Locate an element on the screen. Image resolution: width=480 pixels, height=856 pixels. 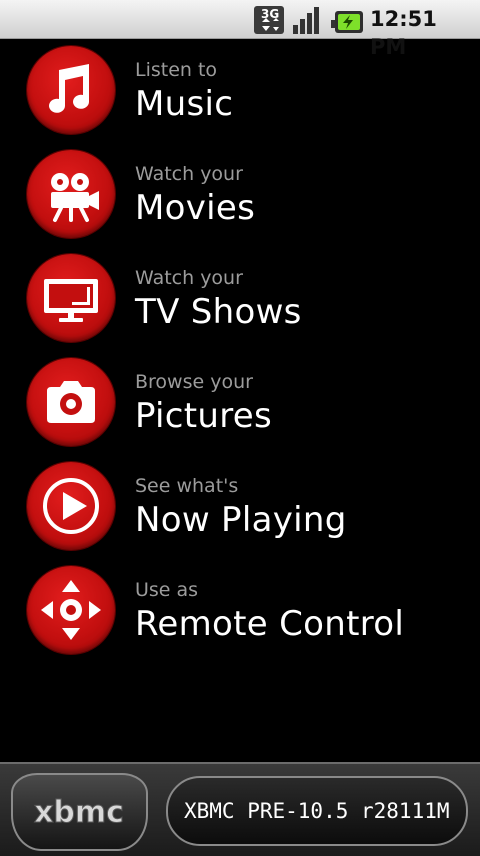
movie-camera-icon is located at coordinates (71, 194).